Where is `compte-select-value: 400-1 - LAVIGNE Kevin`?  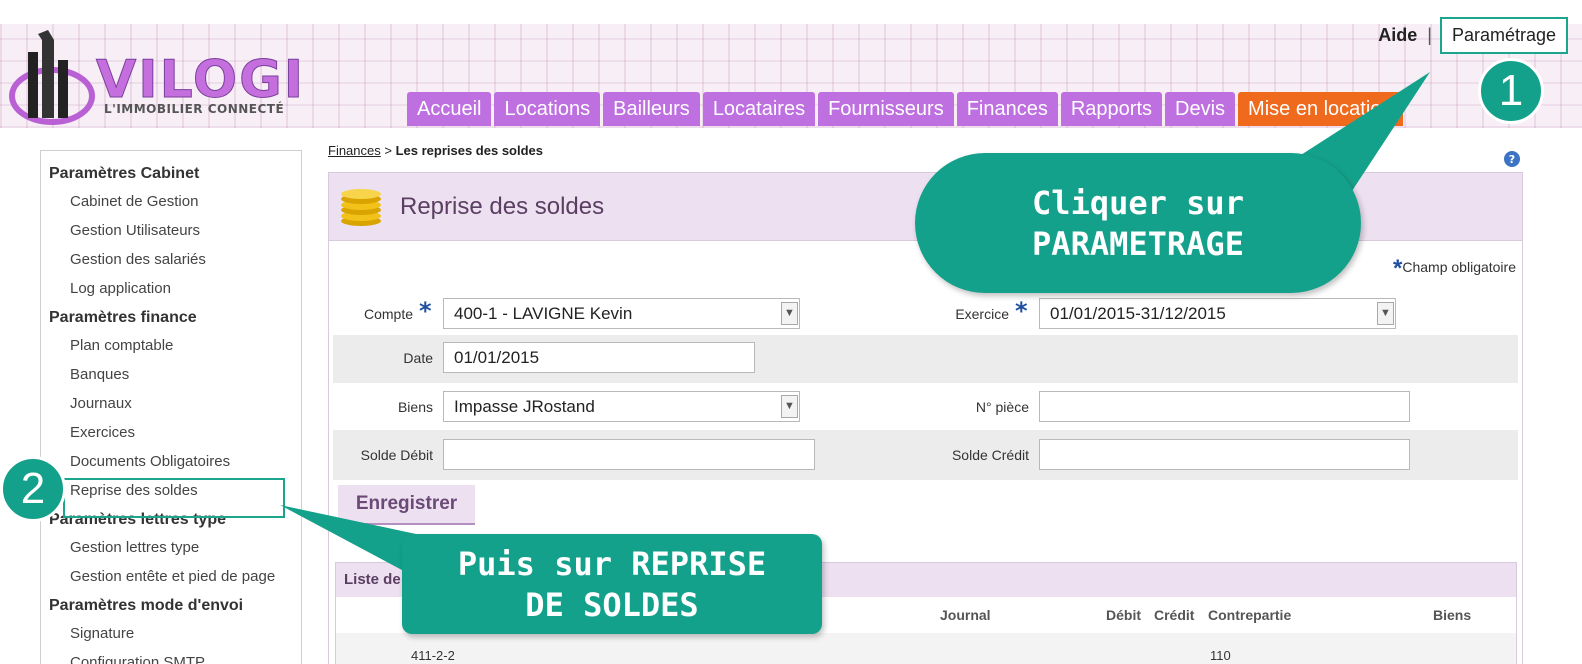 compte-select-value: 400-1 - LAVIGNE Kevin is located at coordinates (543, 313).